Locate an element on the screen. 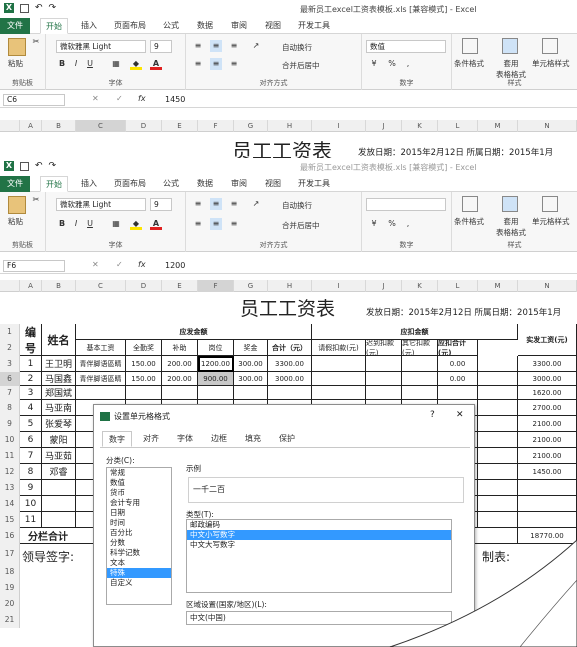 Image resolution: width=577 pixels, height=647 pixels. column-header: D is located at coordinates (144, 126).